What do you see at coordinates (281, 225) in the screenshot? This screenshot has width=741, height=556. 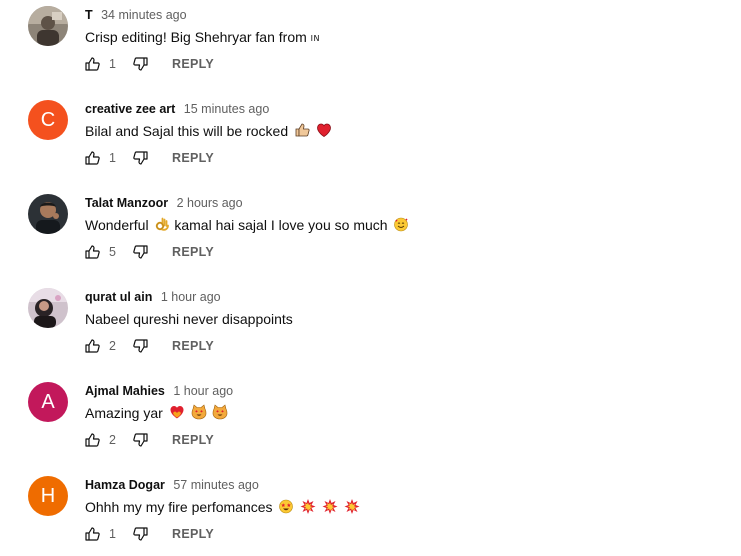 I see `comment-body-continued: kamal hai sajal I love you so much` at bounding box center [281, 225].